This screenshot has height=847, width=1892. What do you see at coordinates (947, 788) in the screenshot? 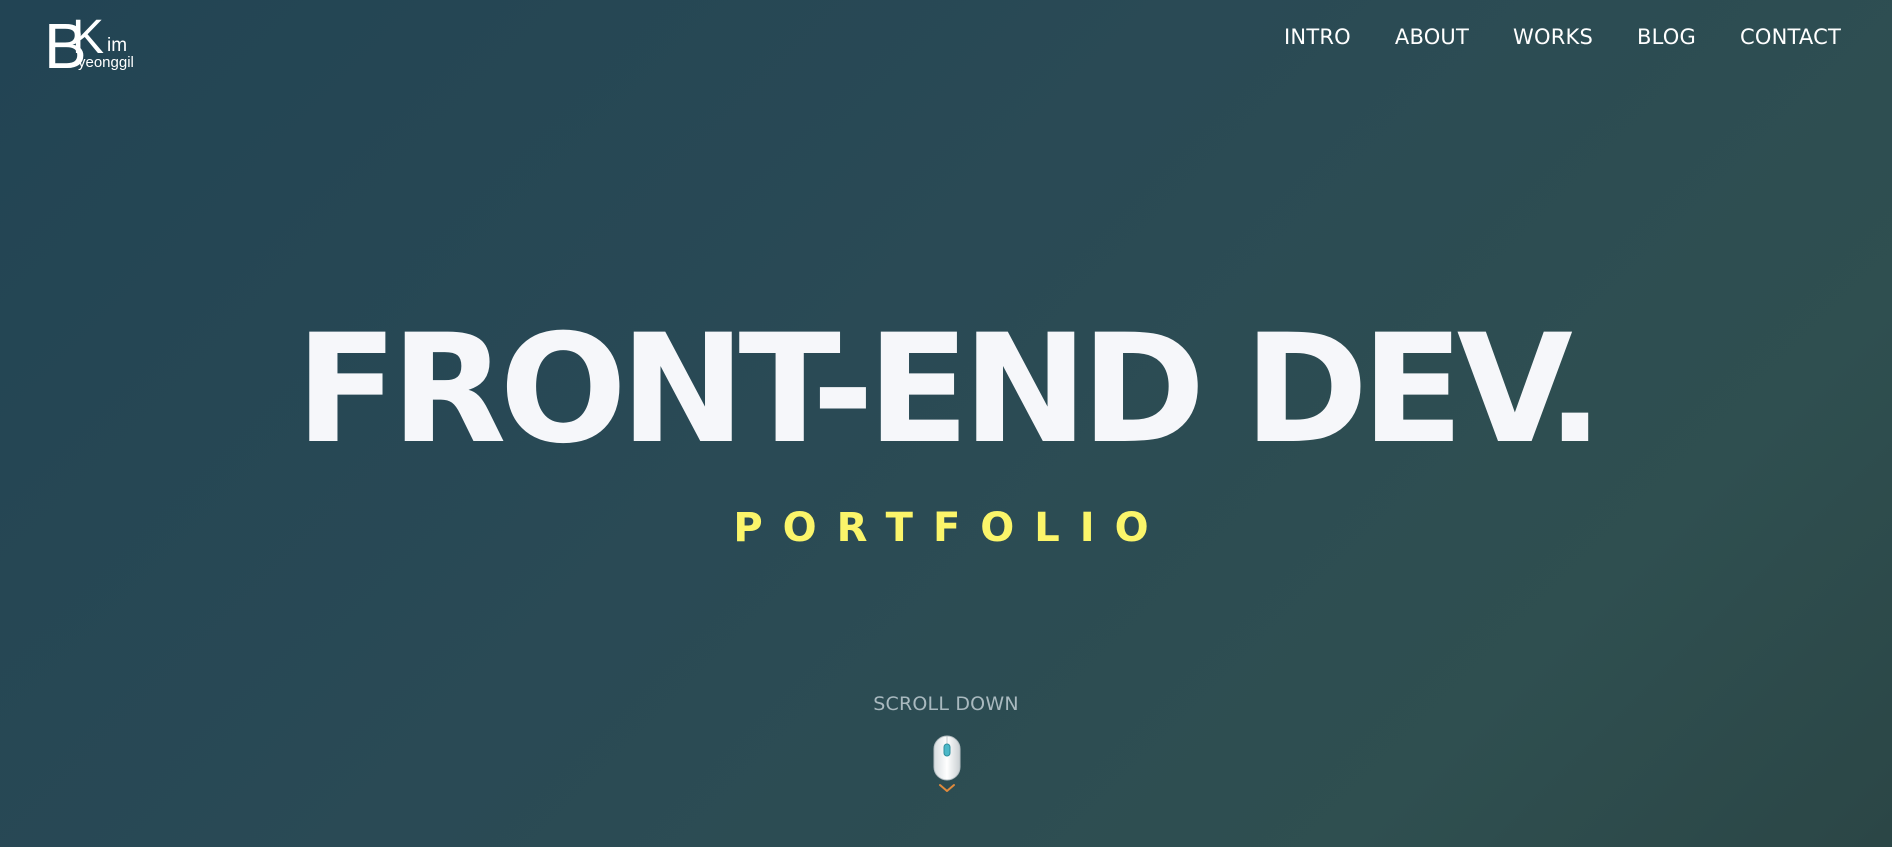
I see `chevron-down-icon` at bounding box center [947, 788].